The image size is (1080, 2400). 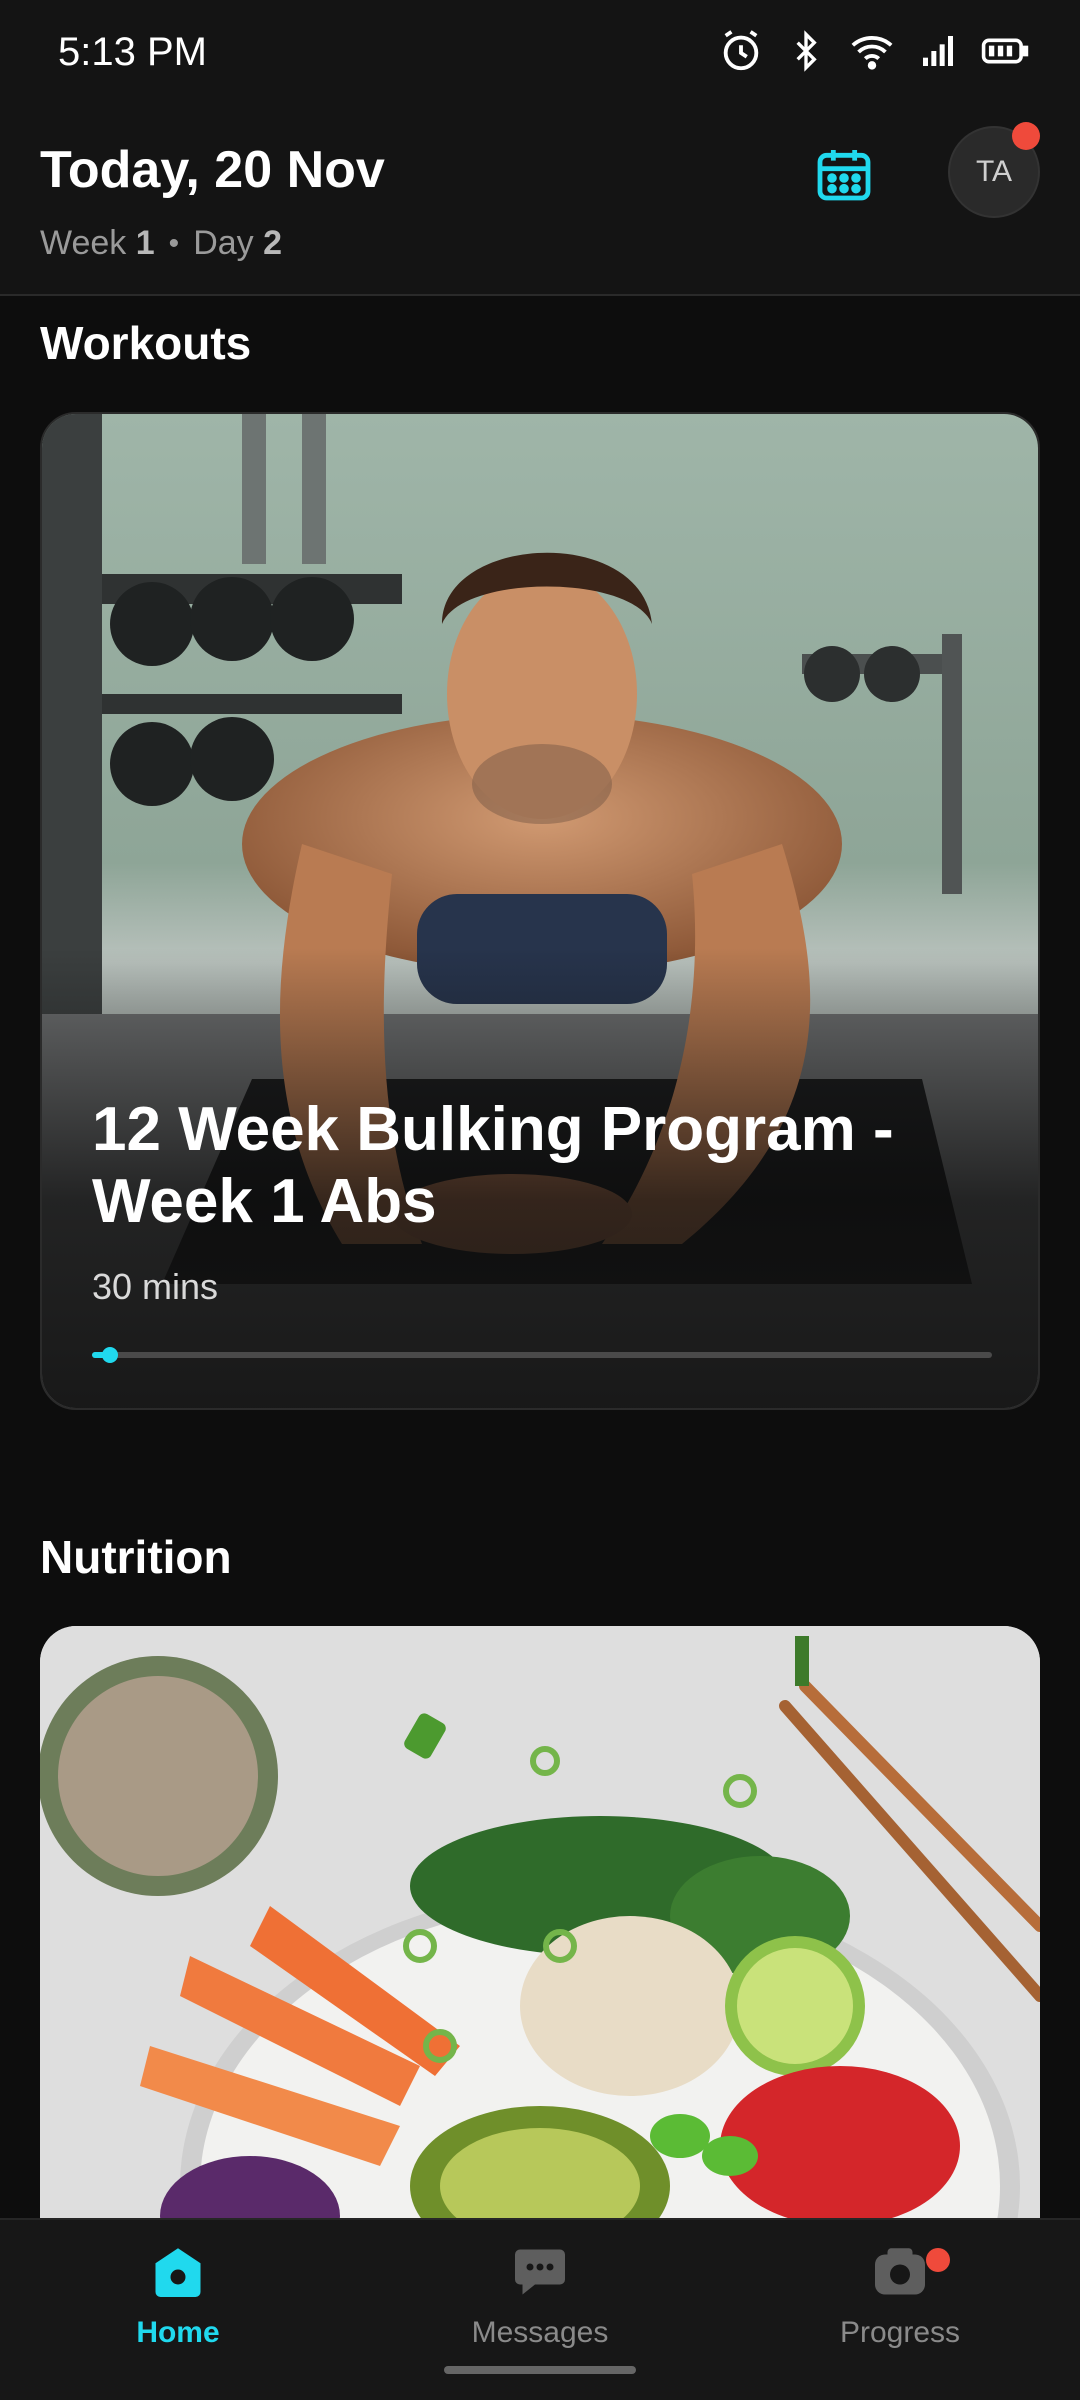 I want to click on day-label: Day 2, so click(x=238, y=243).